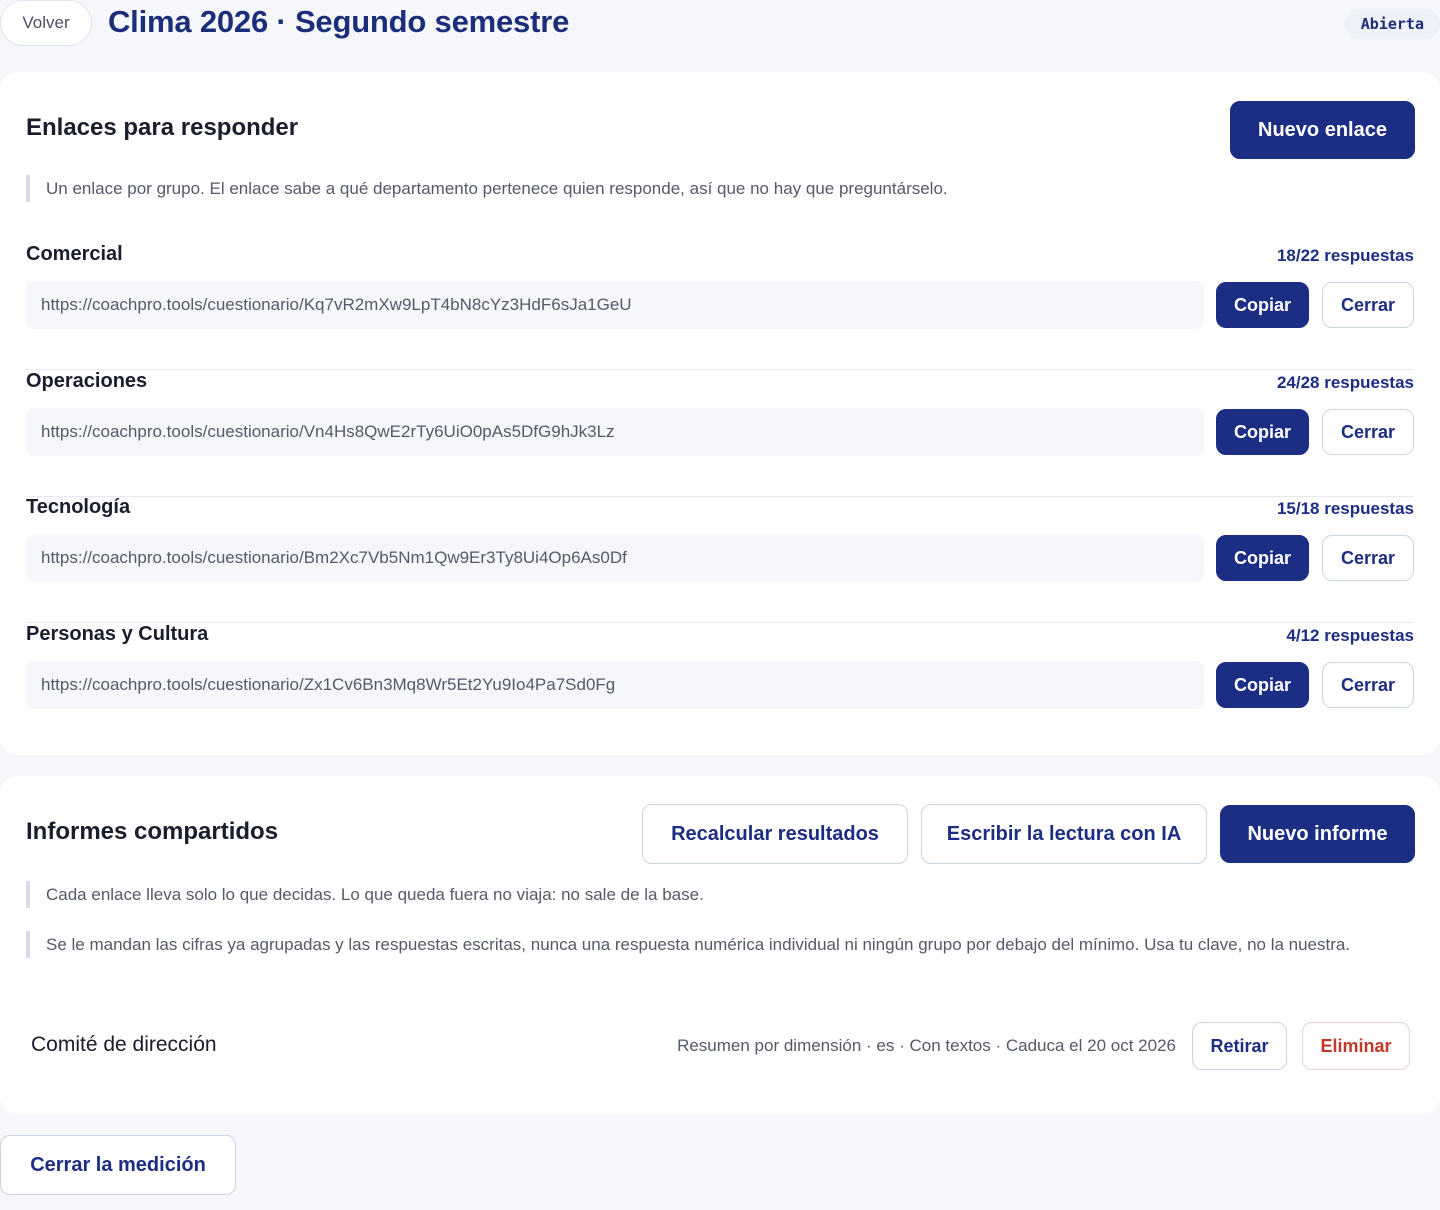 The width and height of the screenshot is (1440, 1210). I want to click on recalculate-results-button: Recalcular resultados, so click(775, 834).